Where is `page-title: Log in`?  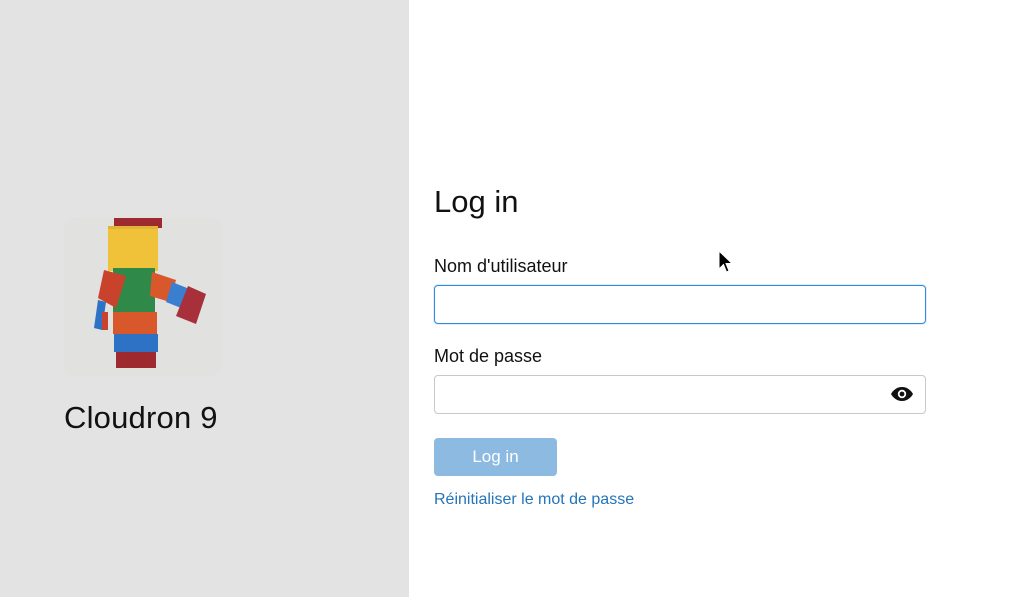 page-title: Log in is located at coordinates (476, 201).